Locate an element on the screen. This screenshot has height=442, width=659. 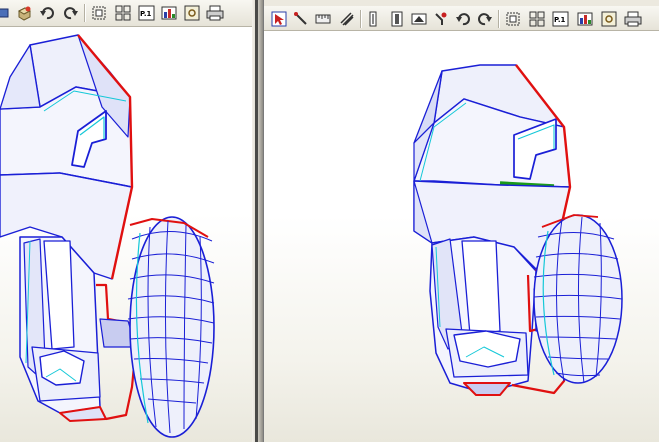
pointer-icon is located at coordinates (279, 19).